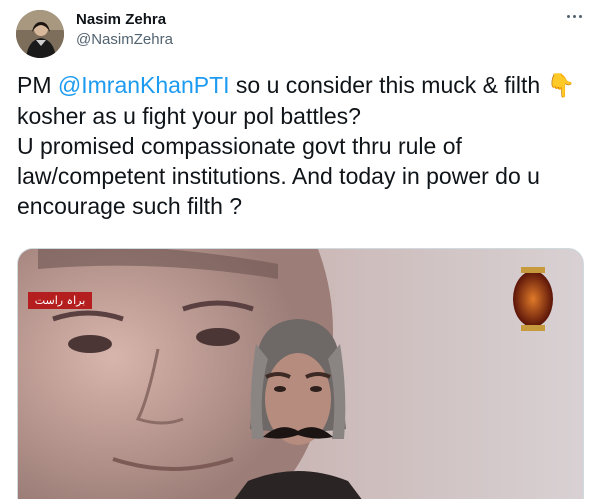 The image size is (598, 499). I want to click on pointing-down-emoji: 👇, so click(561, 86).